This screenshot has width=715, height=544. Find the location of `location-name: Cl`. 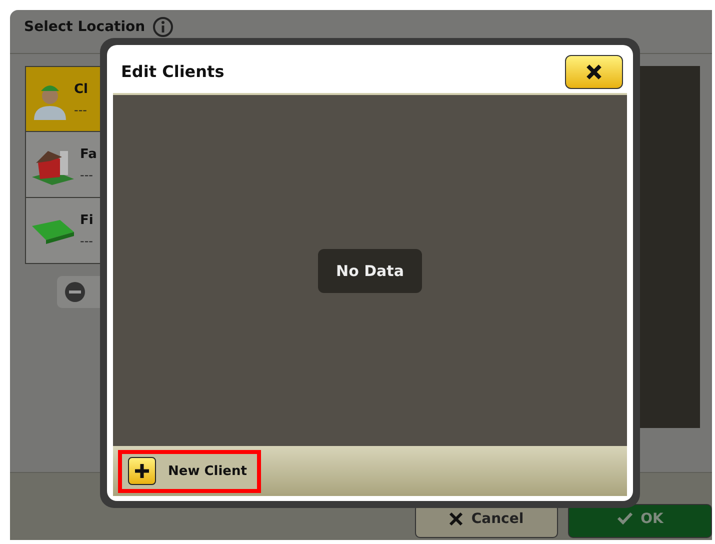

location-name: Cl is located at coordinates (81, 89).